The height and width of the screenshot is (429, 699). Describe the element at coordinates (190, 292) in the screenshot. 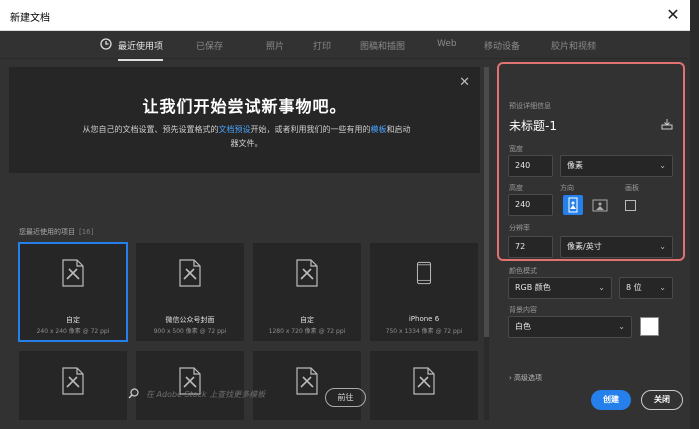

I see `recent-item-card: 微信公众号封面 900 x 500 像素 @ 72 ppi` at that location.